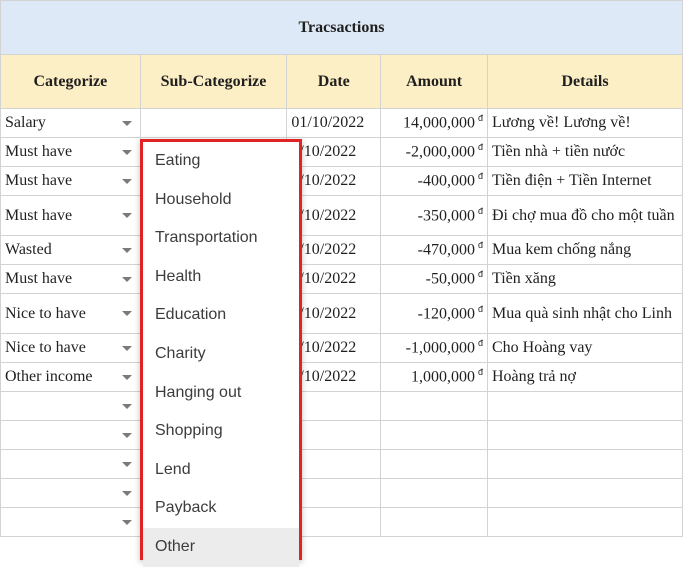  I want to click on dropdown-option: Charity, so click(221, 354).